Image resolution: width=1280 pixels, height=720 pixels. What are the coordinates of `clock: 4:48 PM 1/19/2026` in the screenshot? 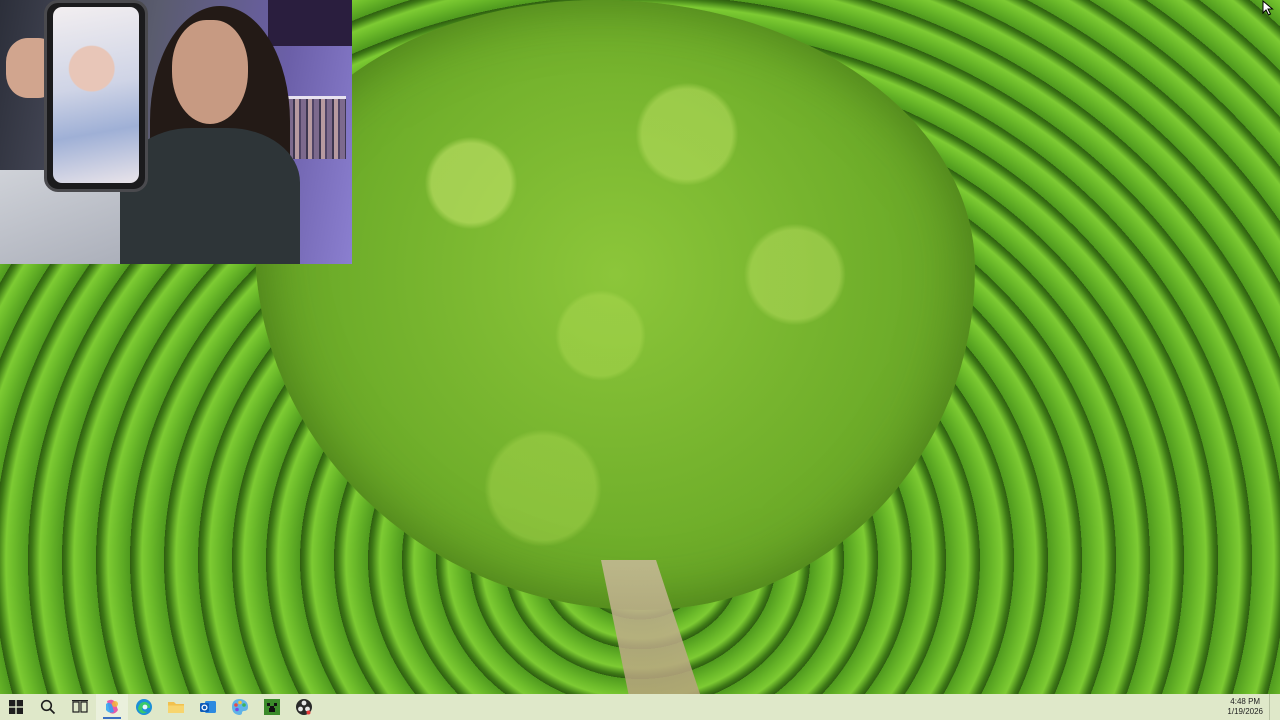 It's located at (1245, 707).